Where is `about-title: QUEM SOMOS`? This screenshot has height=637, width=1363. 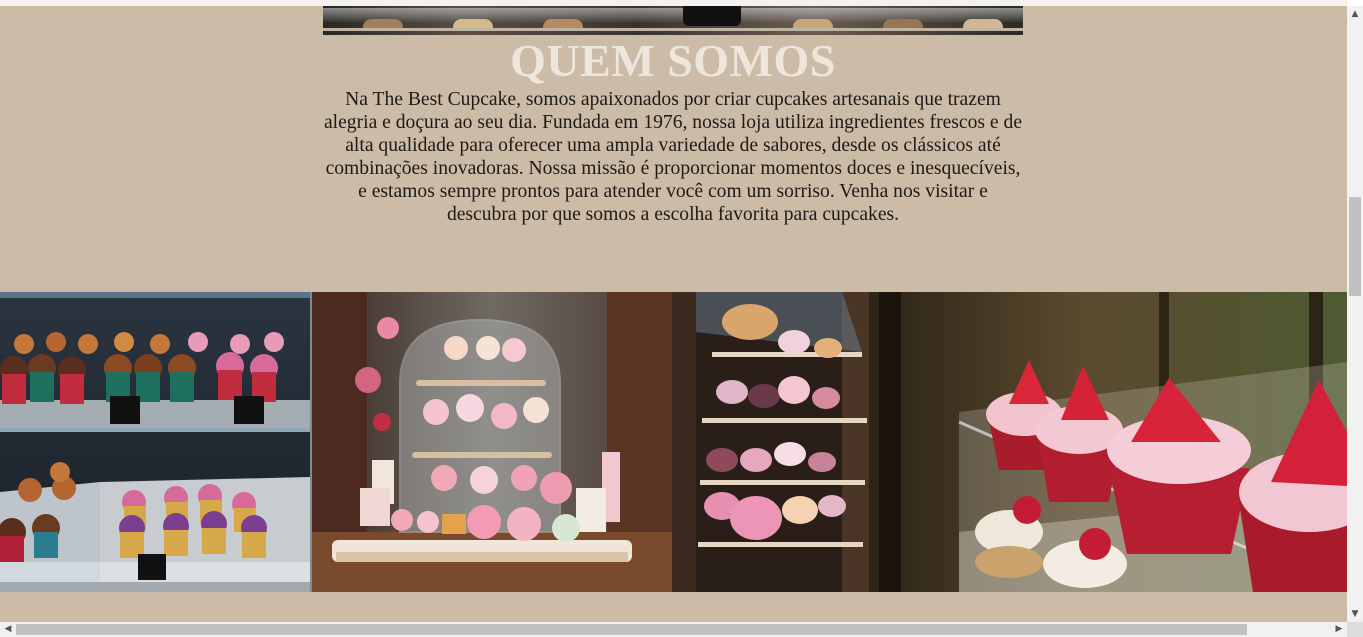
about-title: QUEM SOMOS is located at coordinates (673, 60).